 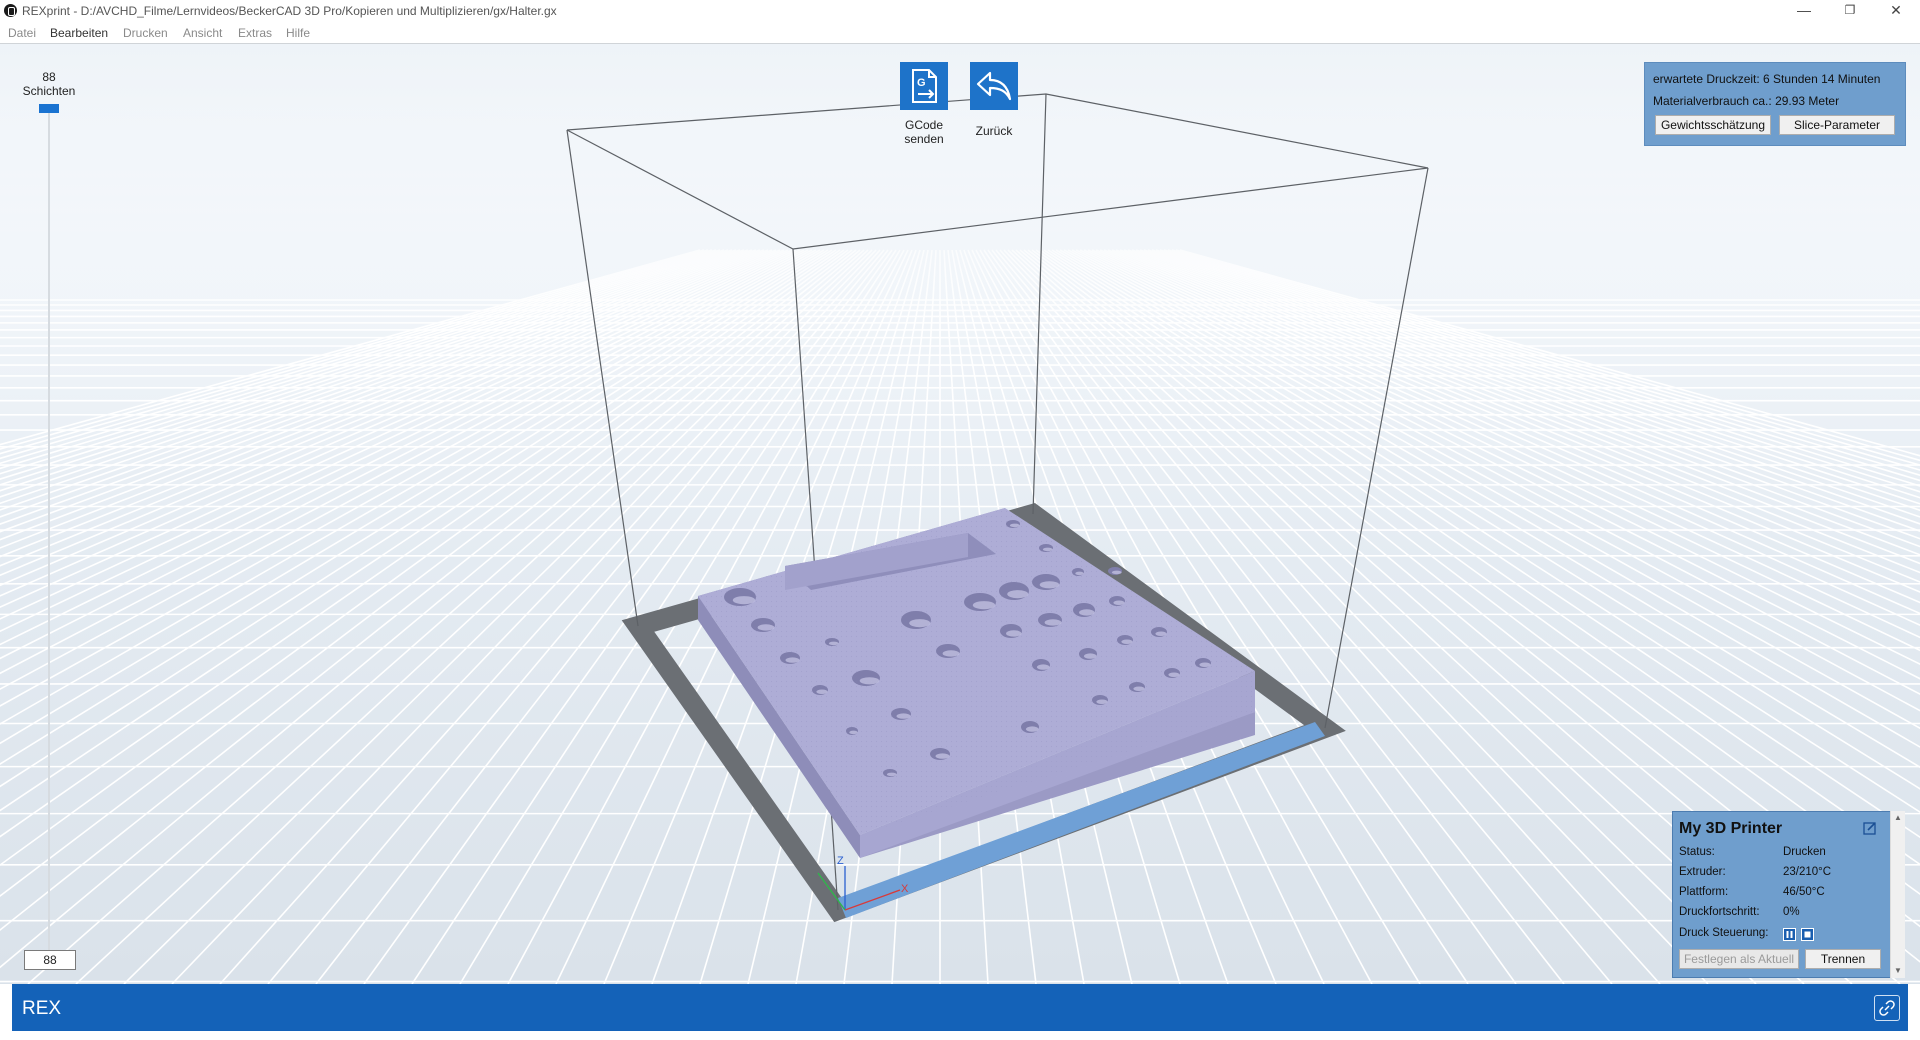 I want to click on close-button: ✕, so click(x=1896, y=11).